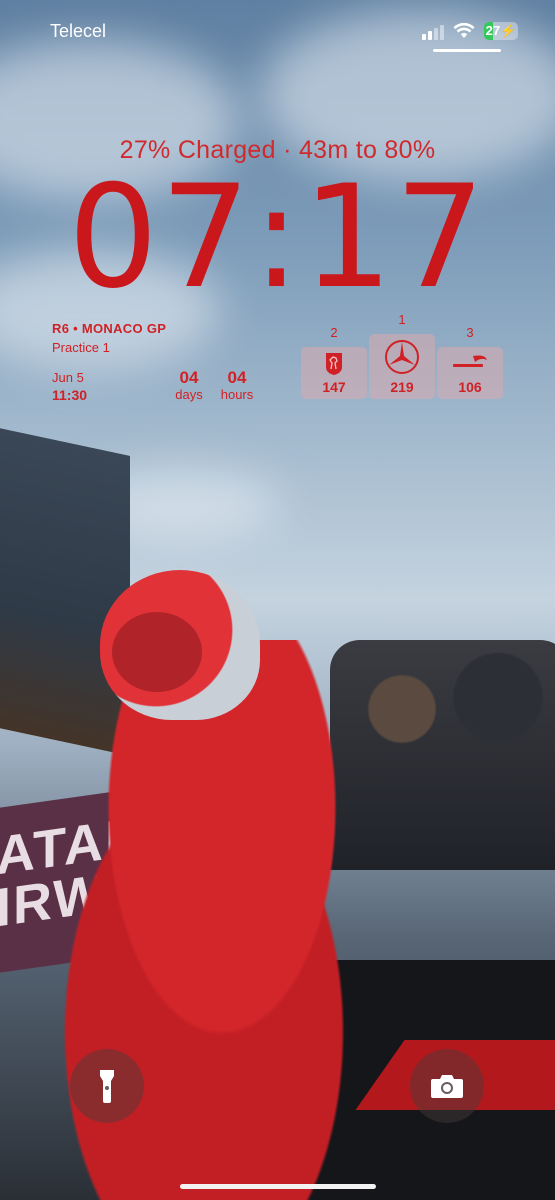 The width and height of the screenshot is (555, 1200). I want to click on race-session: Practice 1, so click(81, 347).